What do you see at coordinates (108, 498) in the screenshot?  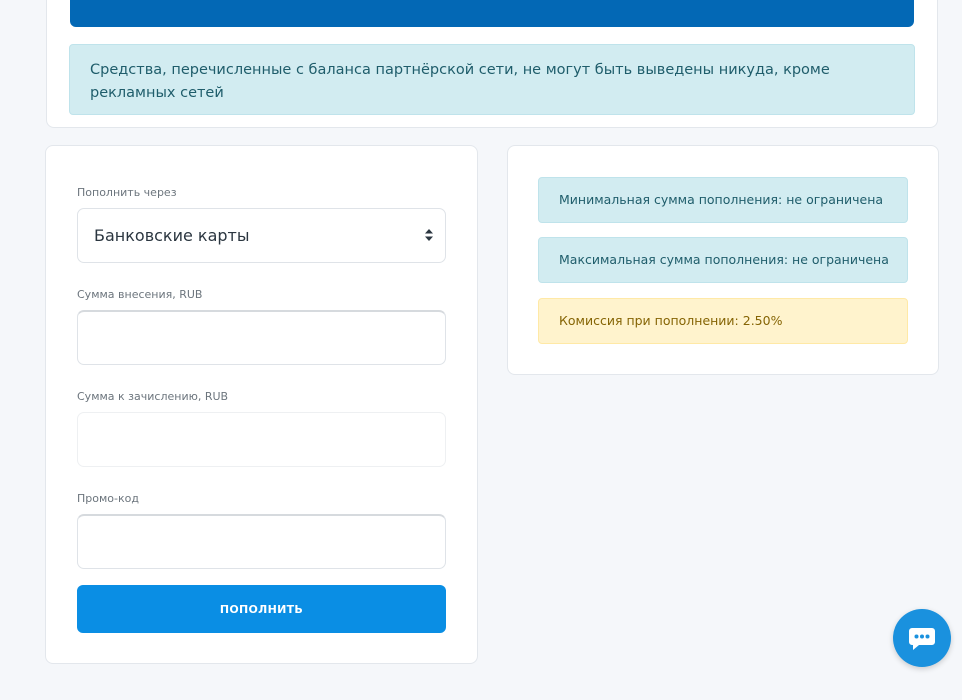 I see `promo-label: Промо-код` at bounding box center [108, 498].